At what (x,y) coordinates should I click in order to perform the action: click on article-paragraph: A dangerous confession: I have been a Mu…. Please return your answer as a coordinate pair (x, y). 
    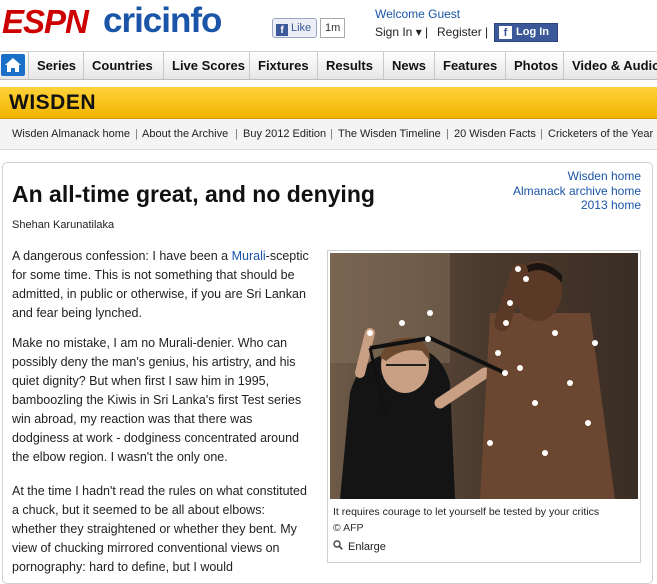
    Looking at the image, I should click on (162, 285).